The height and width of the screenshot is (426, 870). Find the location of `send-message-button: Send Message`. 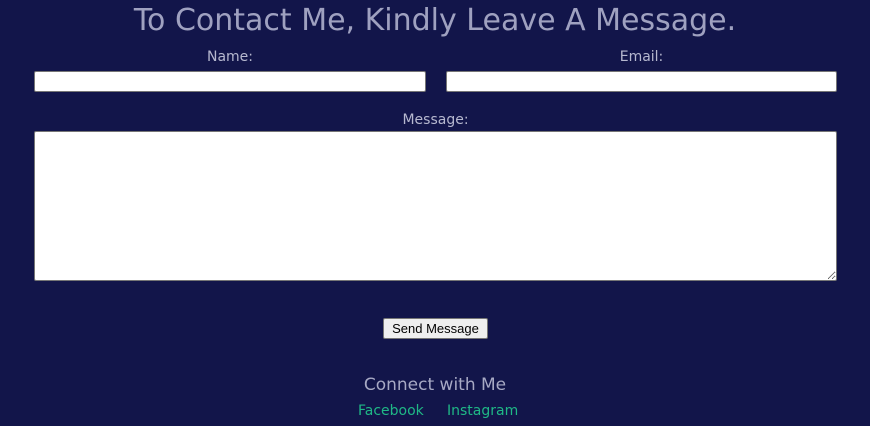

send-message-button: Send Message is located at coordinates (435, 328).